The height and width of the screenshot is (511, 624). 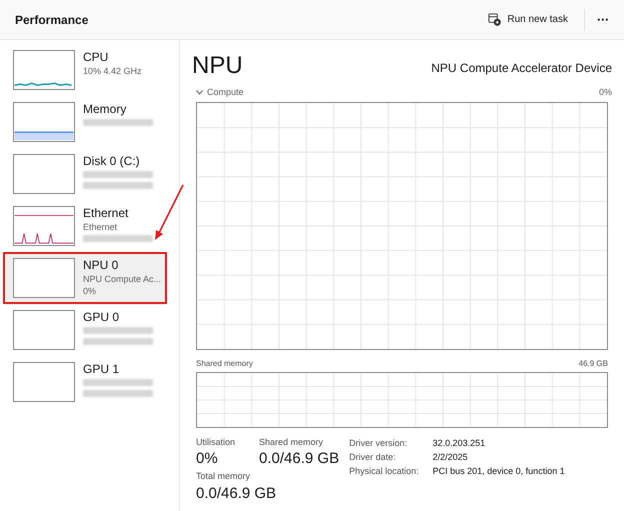 I want to click on sidebar-item: Ethernet Ethernet, so click(x=85, y=226).